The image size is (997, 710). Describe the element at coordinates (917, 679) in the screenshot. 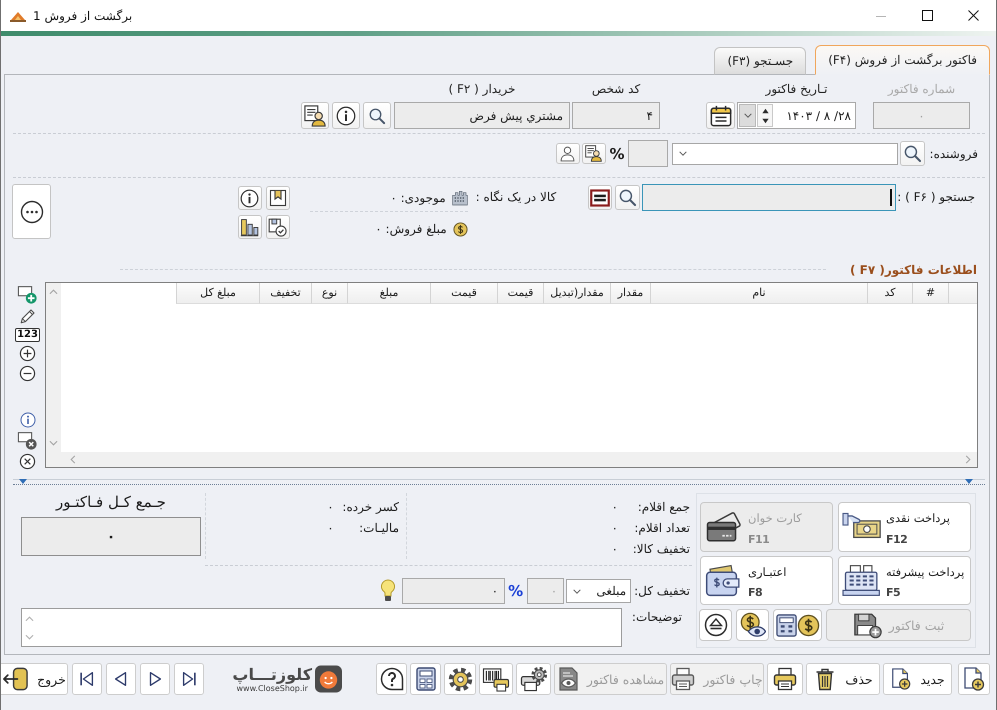

I see `new-button: جدید` at that location.